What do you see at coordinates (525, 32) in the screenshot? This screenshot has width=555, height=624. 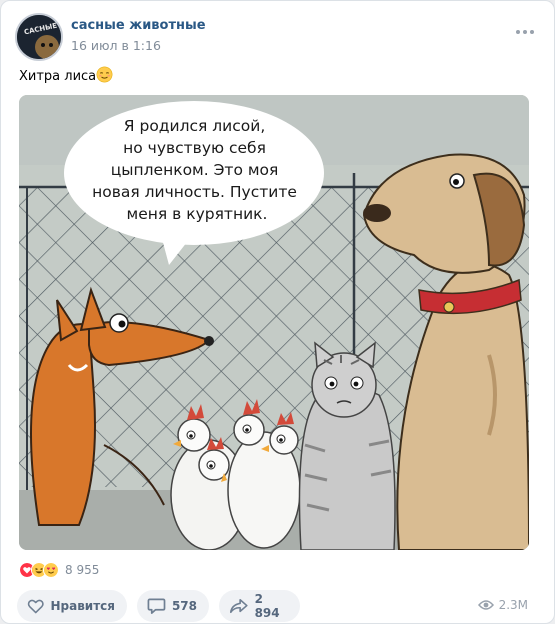 I see `more-options-icon` at bounding box center [525, 32].